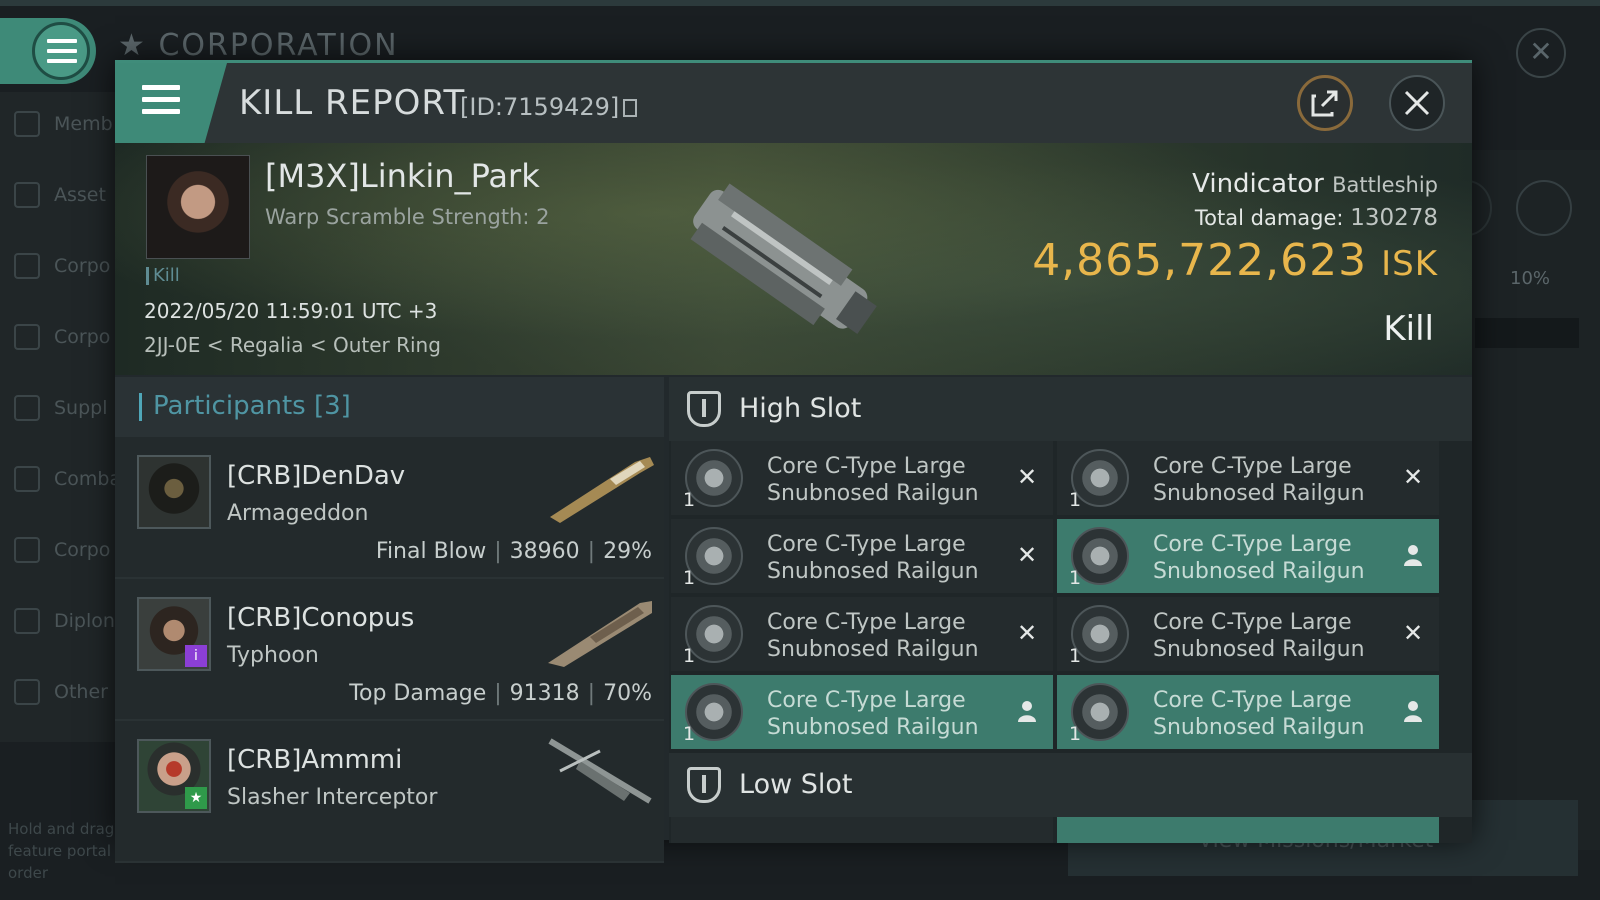 The image size is (1600, 900). Describe the element at coordinates (796, 784) in the screenshot. I see `low-slot-label: Low Slot` at that location.